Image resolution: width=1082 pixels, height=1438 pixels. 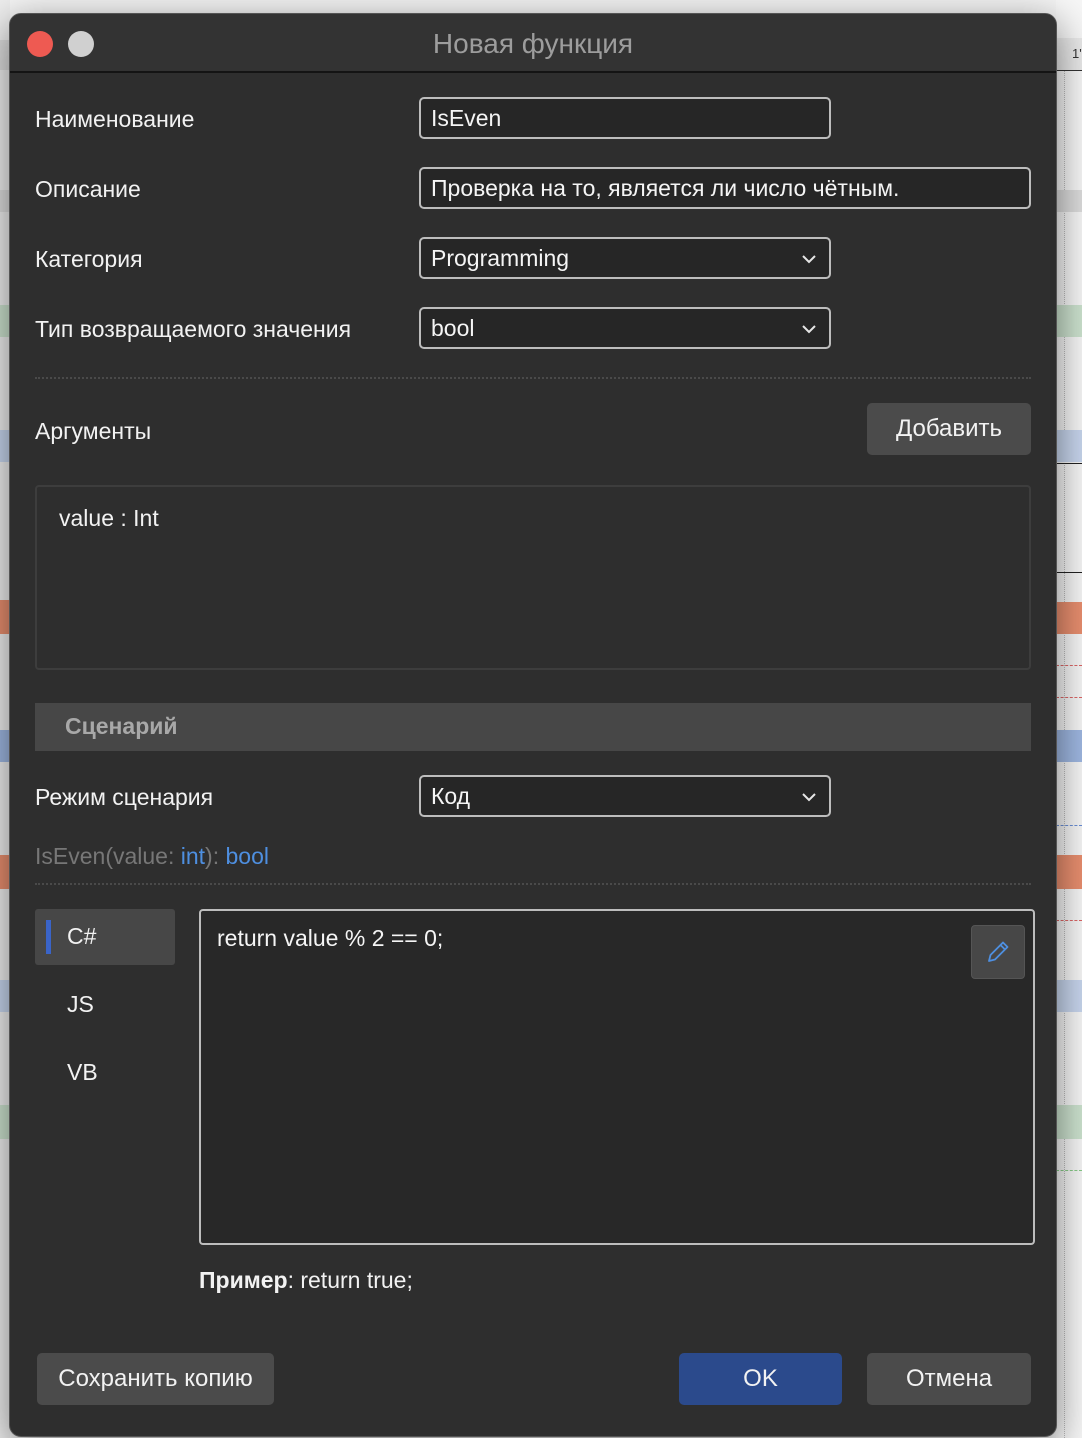 What do you see at coordinates (625, 796) in the screenshot?
I see `scenario-mode-select: Код` at bounding box center [625, 796].